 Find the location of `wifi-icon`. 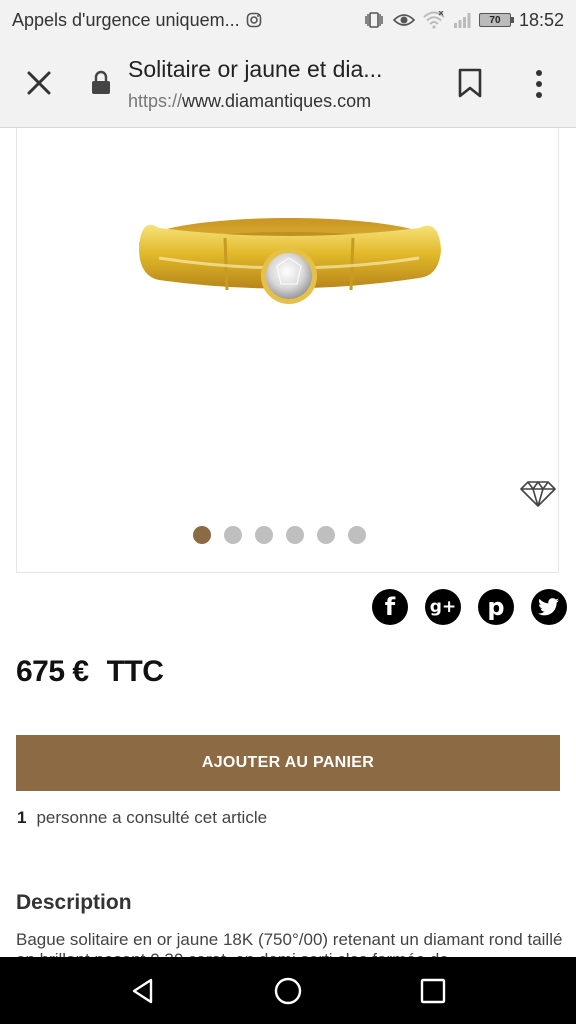

wifi-icon is located at coordinates (434, 20).